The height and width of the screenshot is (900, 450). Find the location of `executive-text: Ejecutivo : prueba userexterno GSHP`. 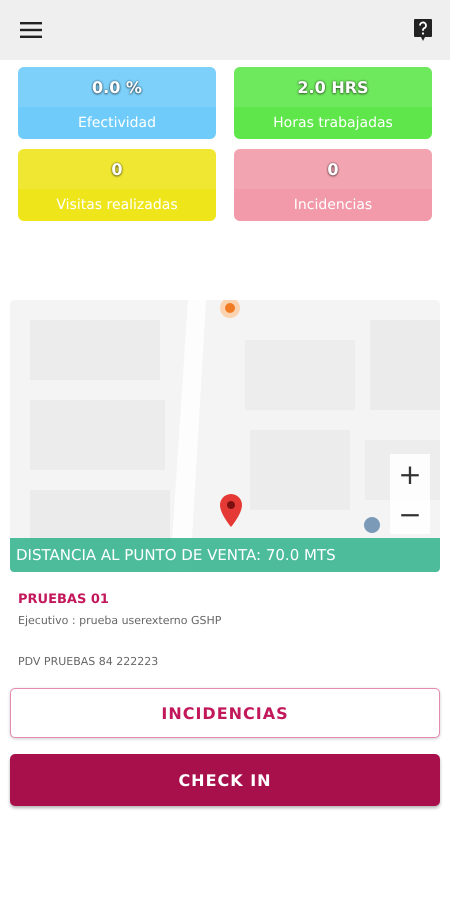

executive-text: Ejecutivo : prueba userexterno GSHP is located at coordinates (120, 620).